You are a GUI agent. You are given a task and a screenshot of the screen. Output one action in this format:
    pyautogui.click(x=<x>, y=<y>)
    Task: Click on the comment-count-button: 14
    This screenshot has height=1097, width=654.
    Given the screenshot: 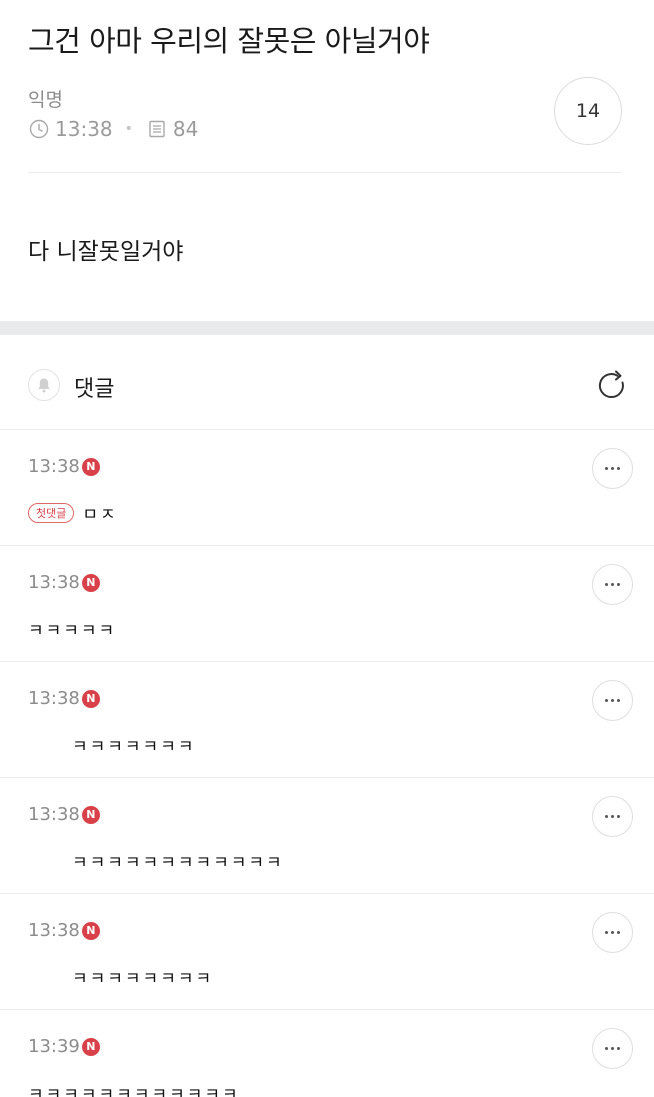 What is the action you would take?
    pyautogui.click(x=588, y=111)
    